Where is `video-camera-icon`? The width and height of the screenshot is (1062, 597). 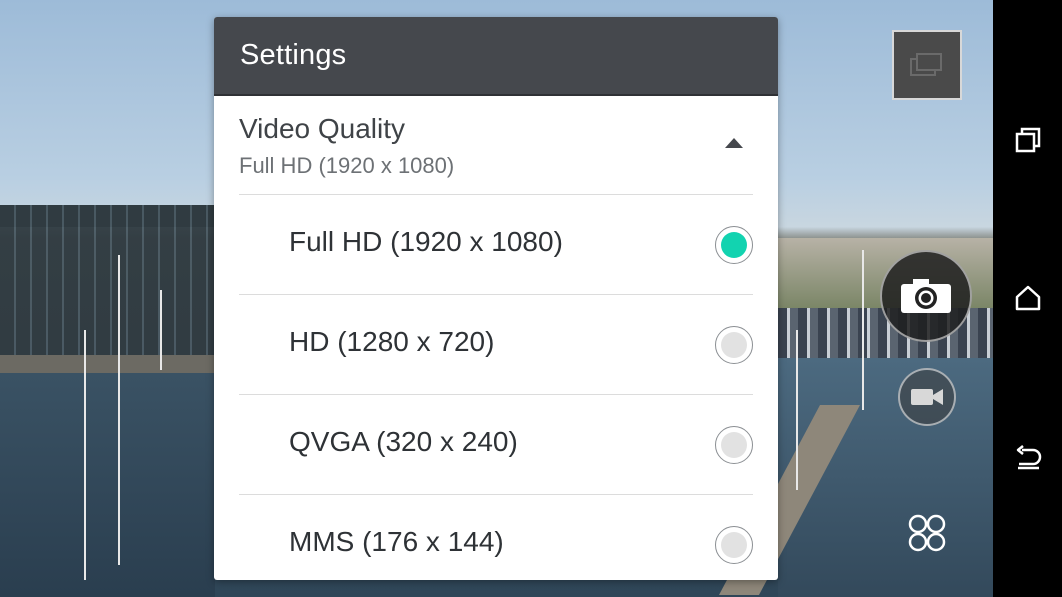
video-camera-icon is located at coordinates (927, 397).